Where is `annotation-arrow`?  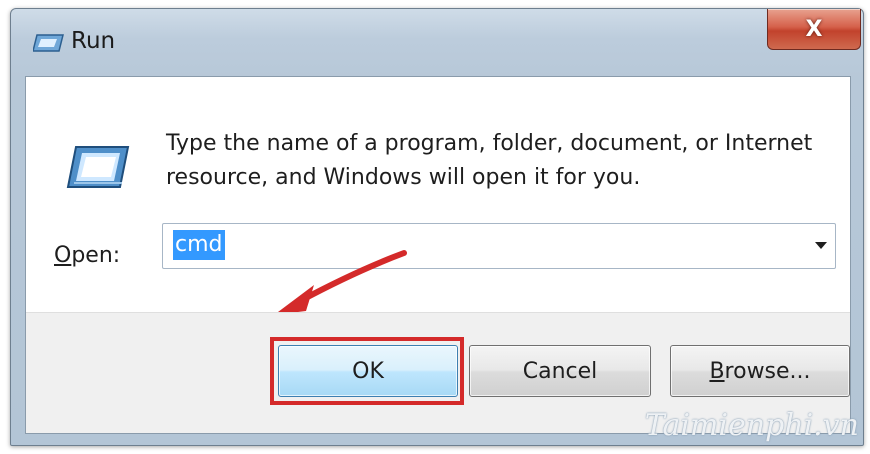
annotation-arrow is located at coordinates (340, 282).